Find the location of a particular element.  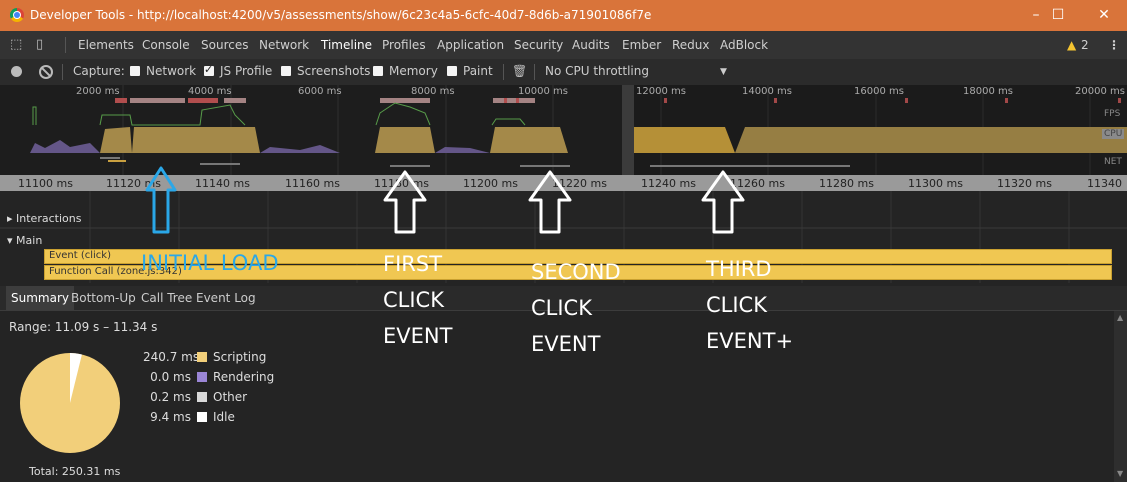

tab-event-log: Event Log is located at coordinates (226, 298).